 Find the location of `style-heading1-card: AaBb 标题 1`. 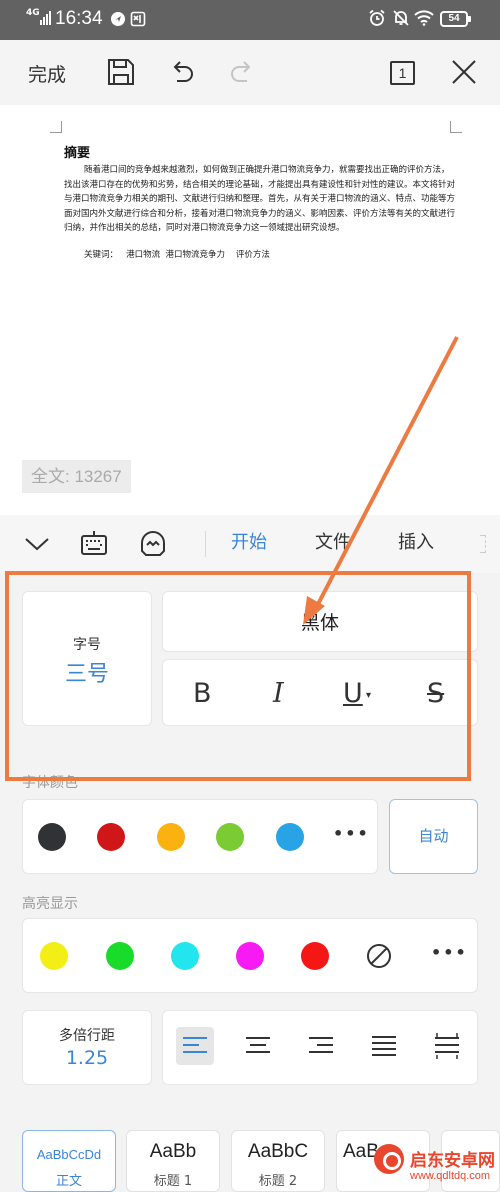

style-heading1-card: AaBb 标题 1 is located at coordinates (173, 1161).